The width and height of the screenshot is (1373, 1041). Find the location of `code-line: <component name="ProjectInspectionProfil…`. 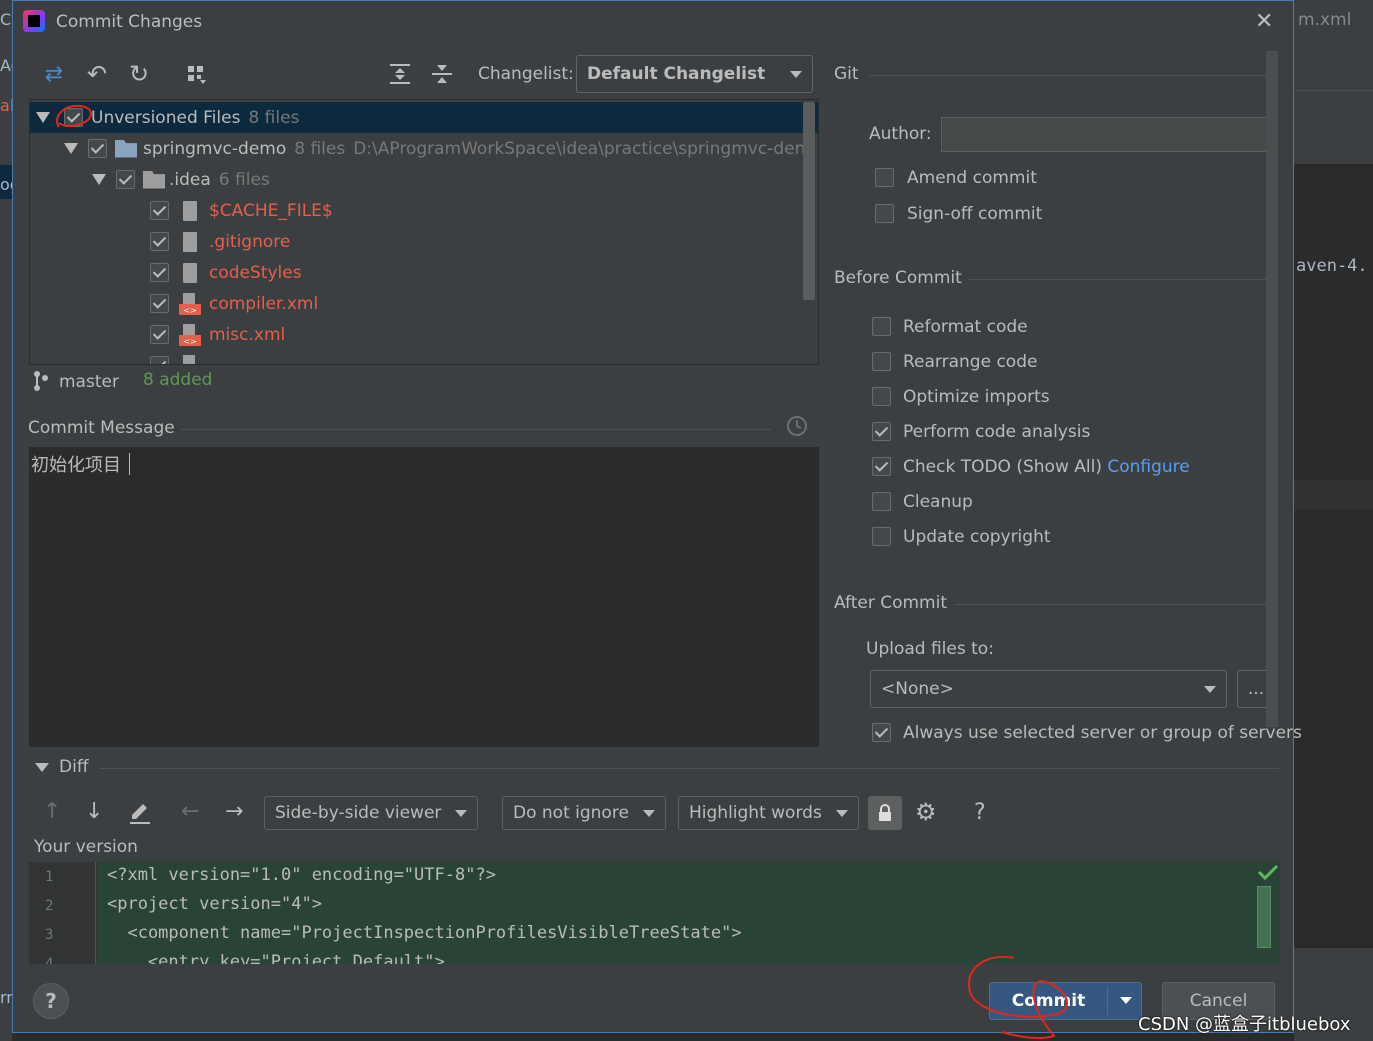

code-line: <component name="ProjectInspectionProfil… is located at coordinates (424, 933).